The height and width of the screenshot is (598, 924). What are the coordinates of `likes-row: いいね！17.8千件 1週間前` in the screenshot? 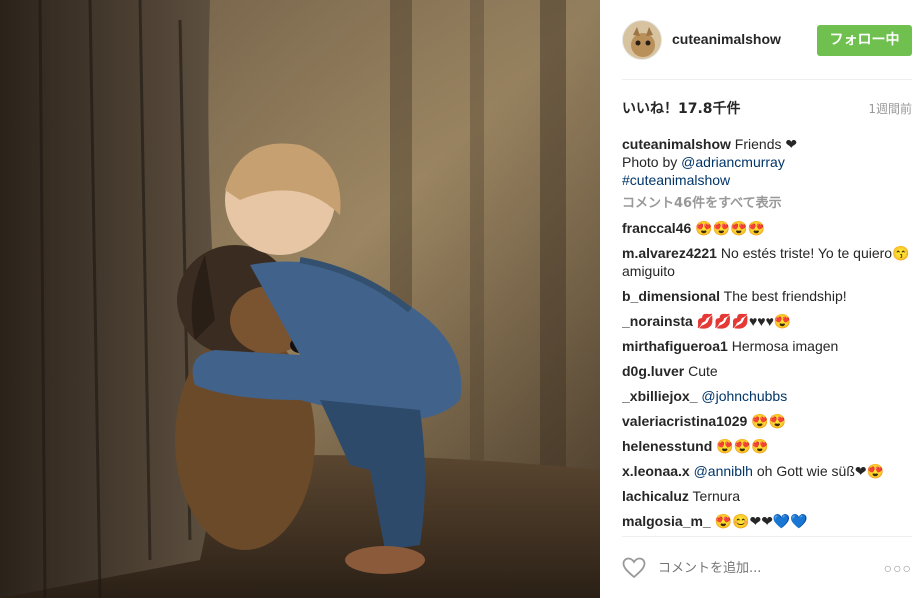 It's located at (767, 108).